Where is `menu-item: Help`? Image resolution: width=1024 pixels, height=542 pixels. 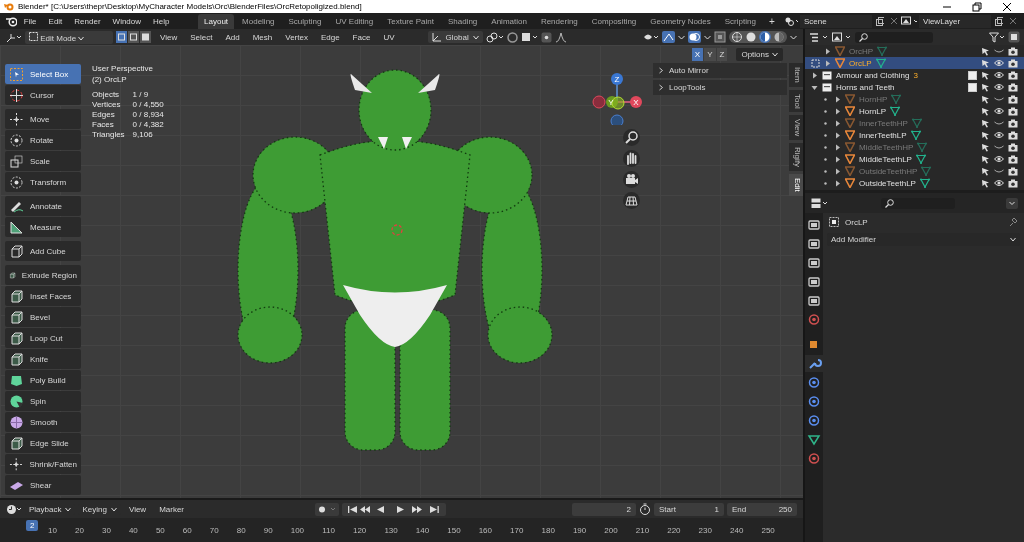
menu-item: Help is located at coordinates (161, 21).